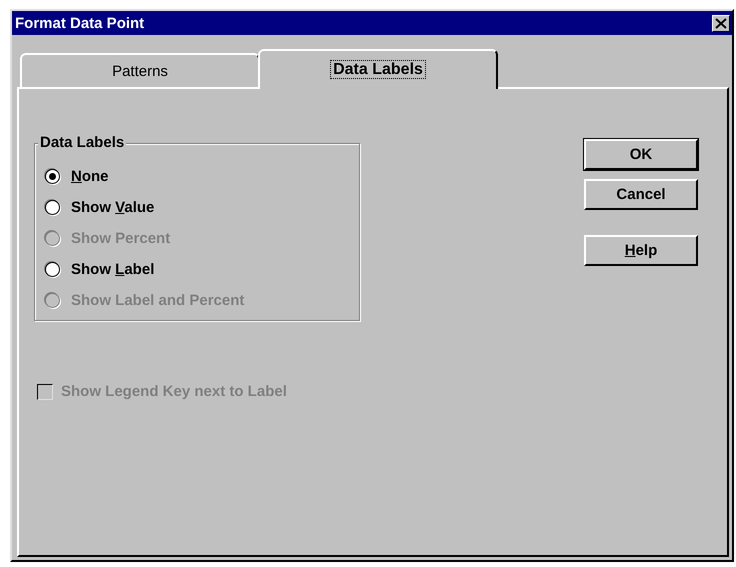 The height and width of the screenshot is (567, 736). I want to click on tab: Data Labels, so click(378, 69).